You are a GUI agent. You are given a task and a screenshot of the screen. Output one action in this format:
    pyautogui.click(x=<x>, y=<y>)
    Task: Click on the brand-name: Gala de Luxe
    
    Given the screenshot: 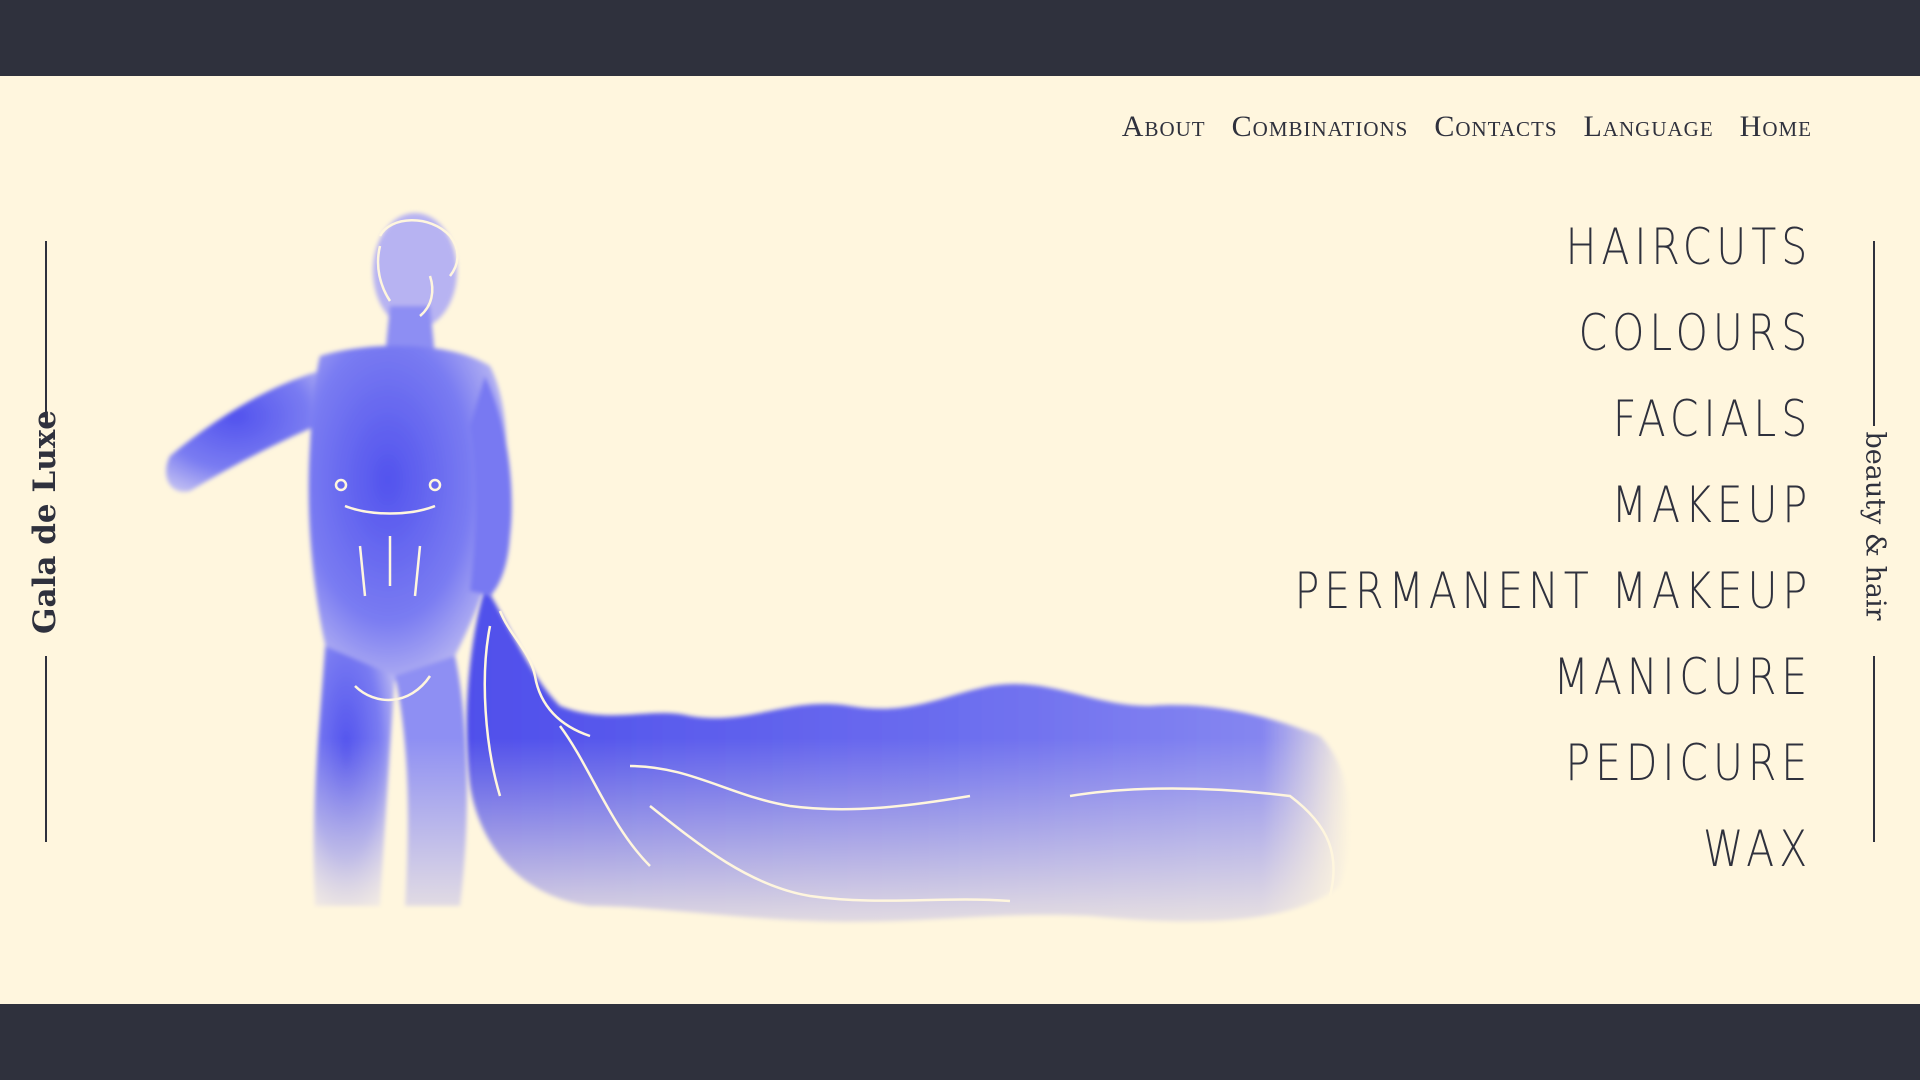 What is the action you would take?
    pyautogui.click(x=45, y=522)
    